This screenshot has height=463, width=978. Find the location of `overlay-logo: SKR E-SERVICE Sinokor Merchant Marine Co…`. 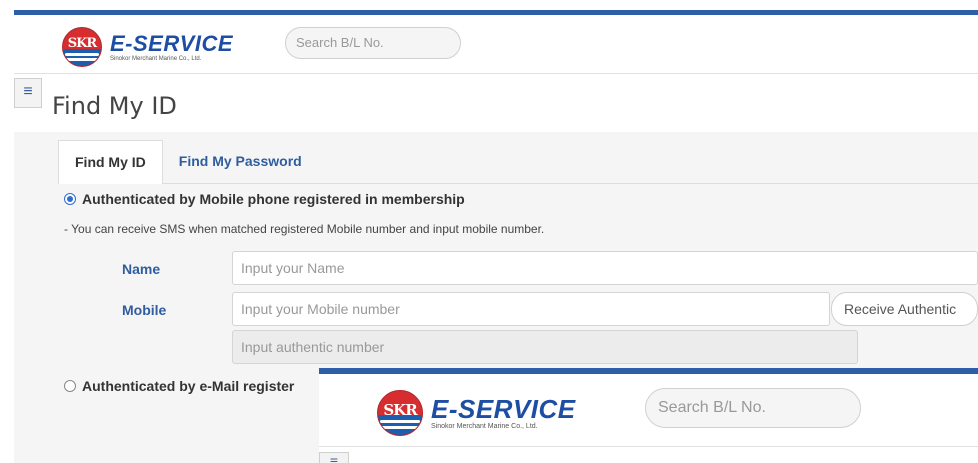

overlay-logo: SKR E-SERVICE Sinokor Merchant Marine Co… is located at coordinates (476, 413).